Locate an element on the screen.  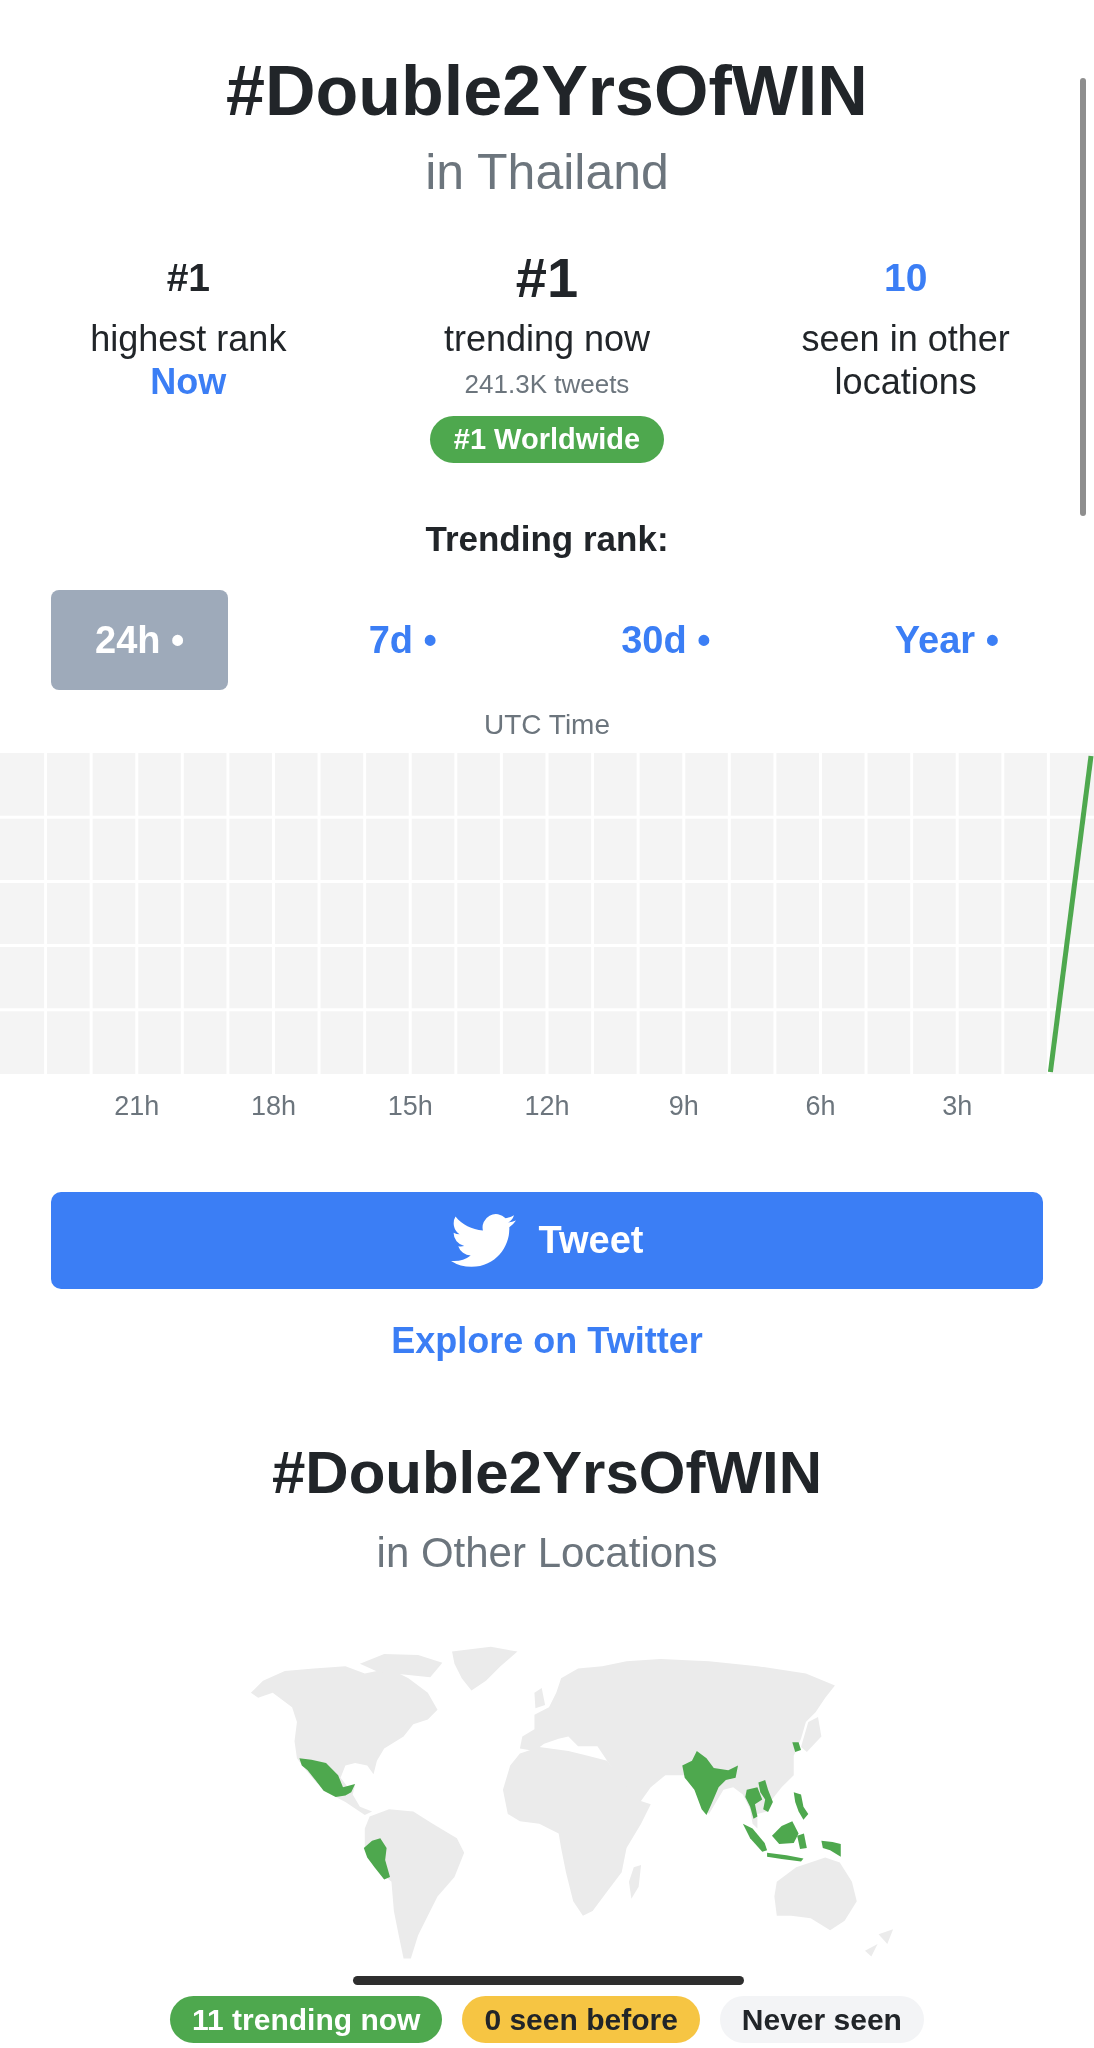
legend-badge: Never seen is located at coordinates (821, 2019).